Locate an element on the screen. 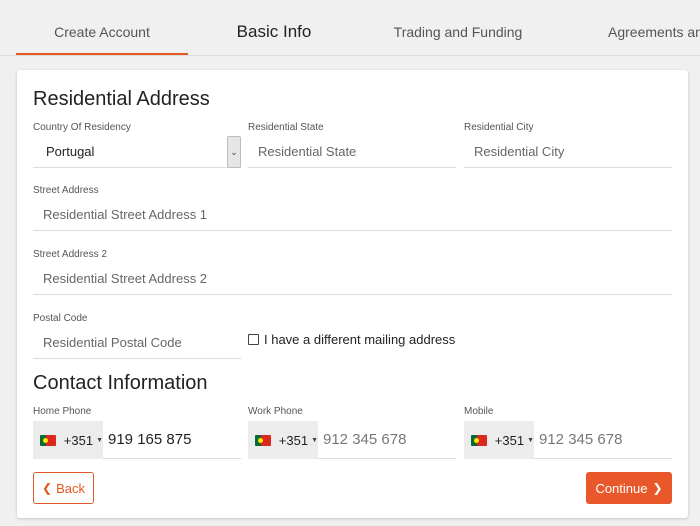  mobile-phone-field: +351 ▼ 912 345 678 is located at coordinates (568, 440).